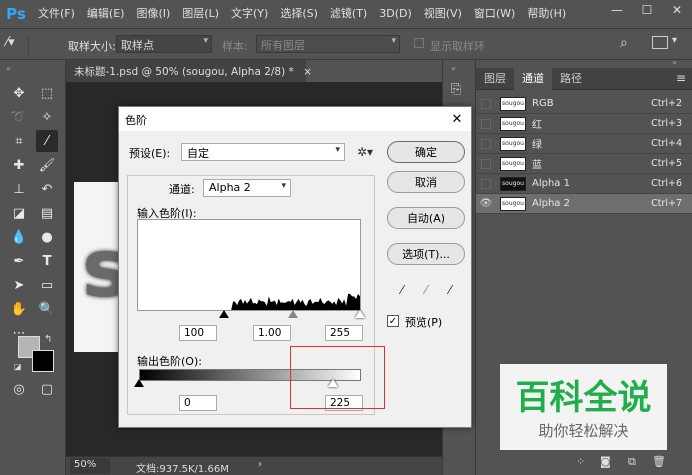 Image resolution: width=692 pixels, height=475 pixels. What do you see at coordinates (47, 237) in the screenshot?
I see `dodge-tool-icon: ●` at bounding box center [47, 237].